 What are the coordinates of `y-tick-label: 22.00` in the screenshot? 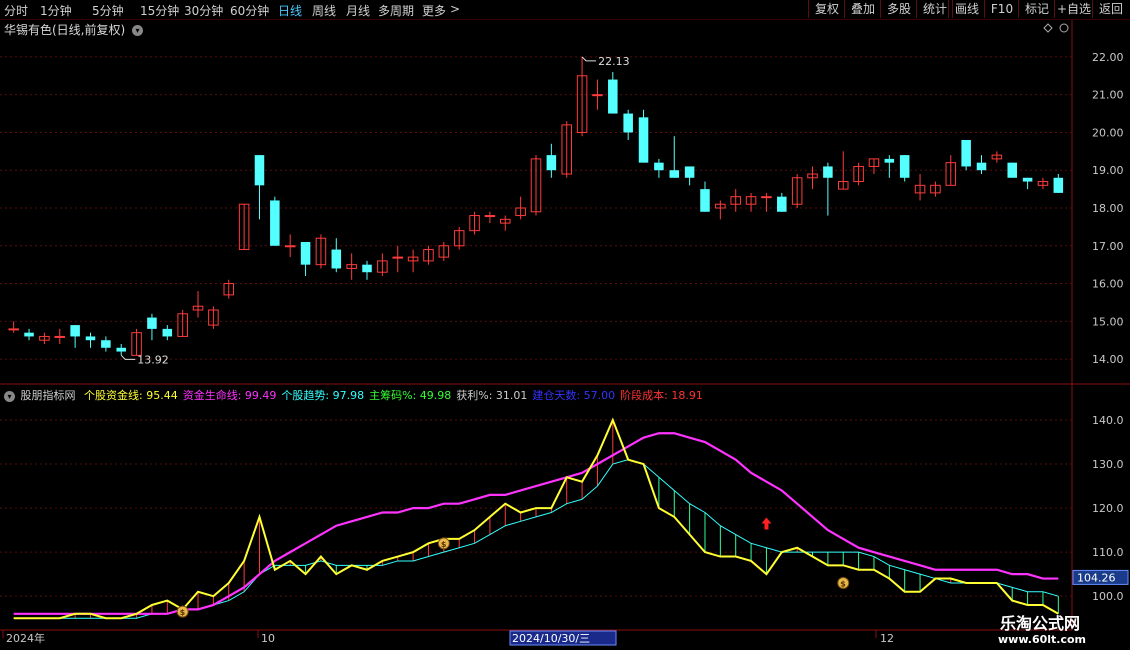 It's located at (1108, 57).